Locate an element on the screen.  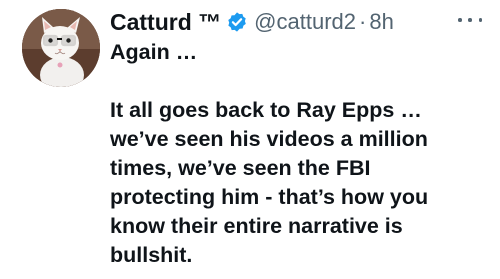
avatar is located at coordinates (61, 48).